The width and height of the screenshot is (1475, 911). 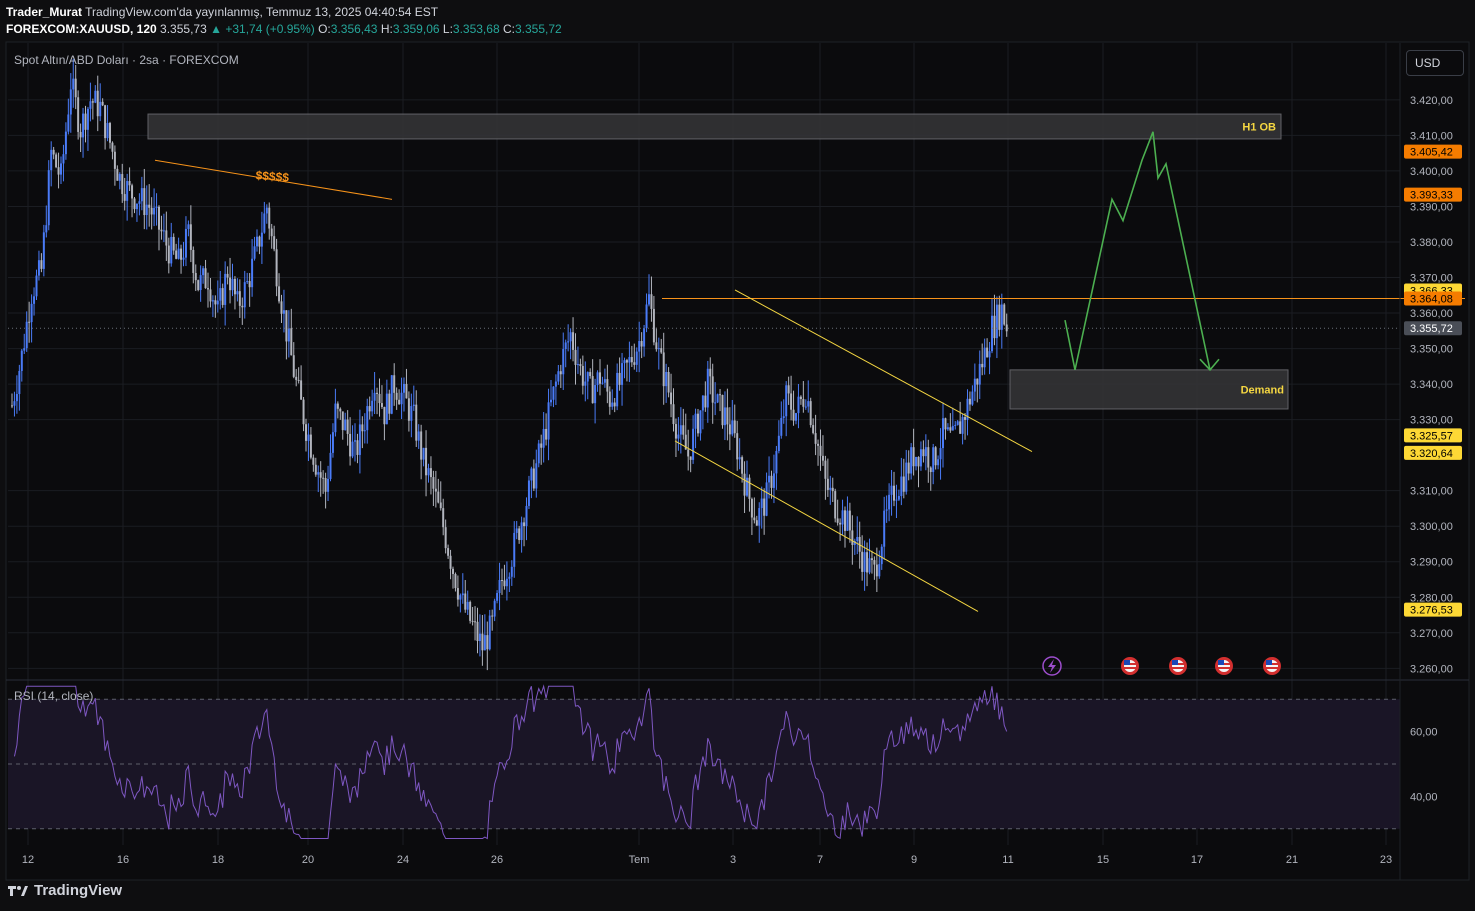 I want to click on h1-ob-label: H1 OB, so click(x=1259, y=127).